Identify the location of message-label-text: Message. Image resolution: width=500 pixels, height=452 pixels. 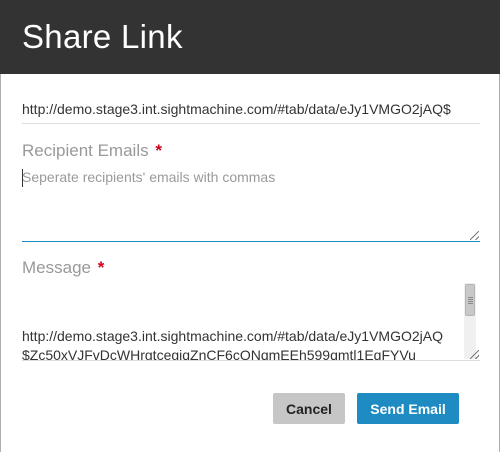
(56, 267).